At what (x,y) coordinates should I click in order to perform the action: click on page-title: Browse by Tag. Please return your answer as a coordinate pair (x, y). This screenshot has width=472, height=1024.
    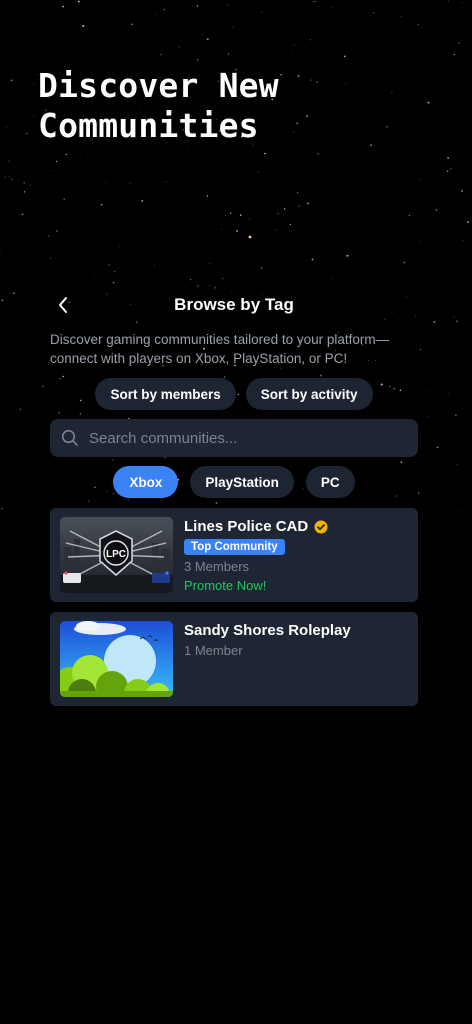
    Looking at the image, I should click on (234, 304).